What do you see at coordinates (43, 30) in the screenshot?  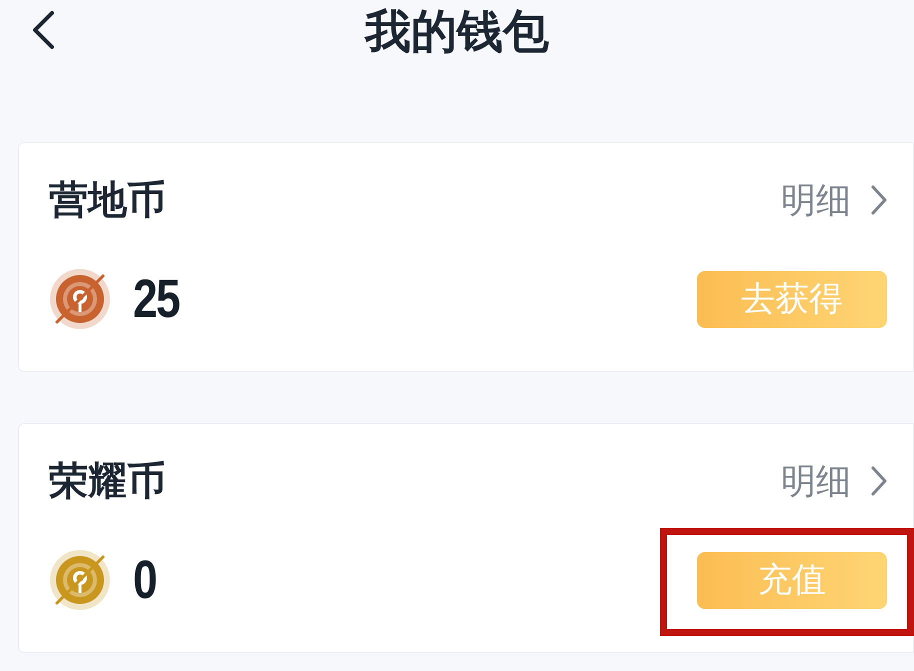 I see `back-icon` at bounding box center [43, 30].